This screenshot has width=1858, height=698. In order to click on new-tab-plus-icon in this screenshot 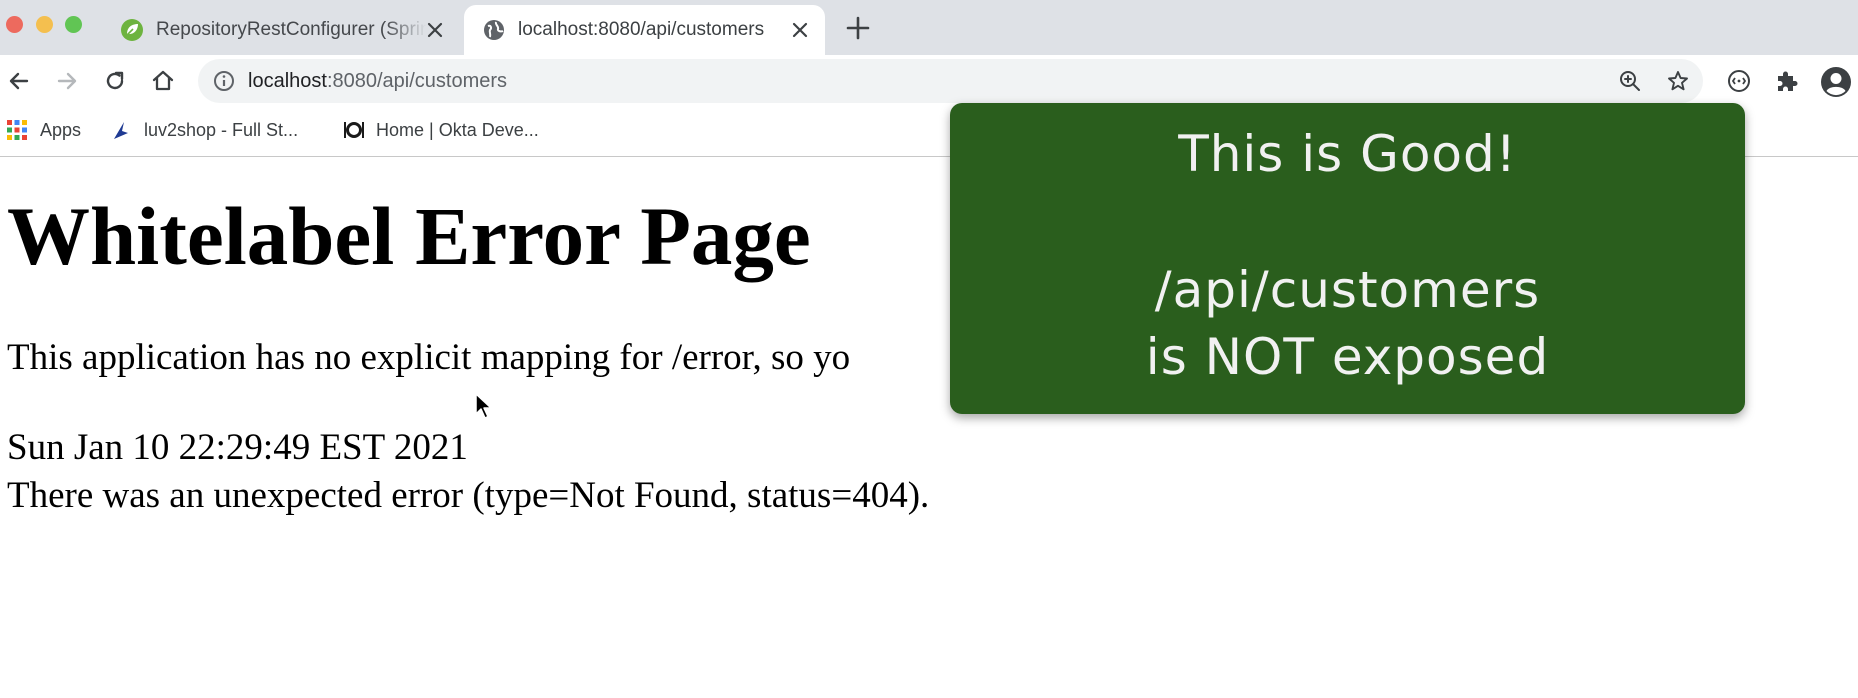, I will do `click(858, 28)`.